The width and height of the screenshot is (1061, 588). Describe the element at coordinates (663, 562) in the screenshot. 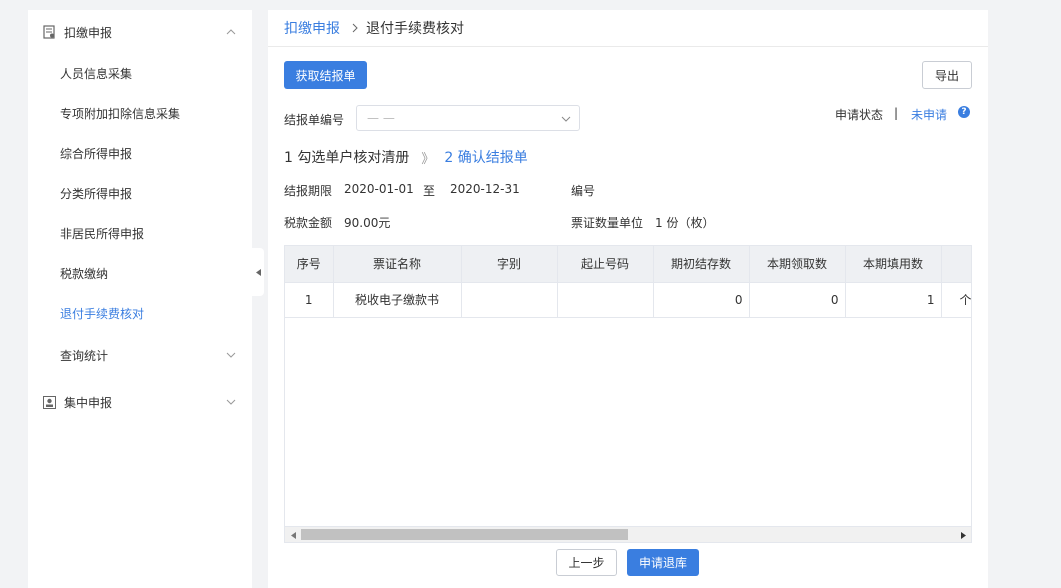

I see `apply-refund-button: 申请退库` at that location.